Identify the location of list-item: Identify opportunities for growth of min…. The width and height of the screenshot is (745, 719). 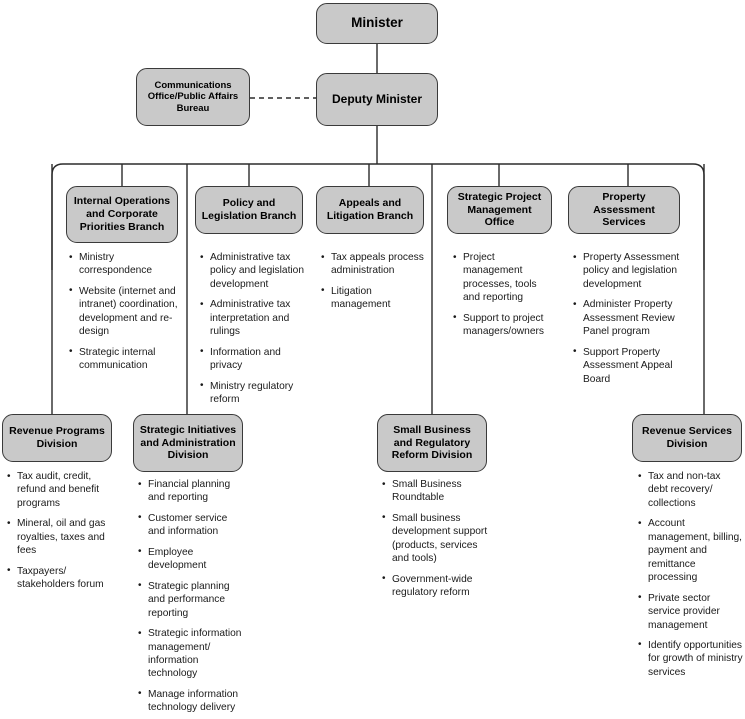
(690, 658).